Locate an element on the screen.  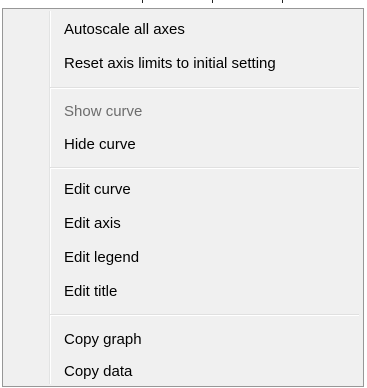
menu-item-autoscale-all-axes: Autoscale all axes is located at coordinates (183, 30).